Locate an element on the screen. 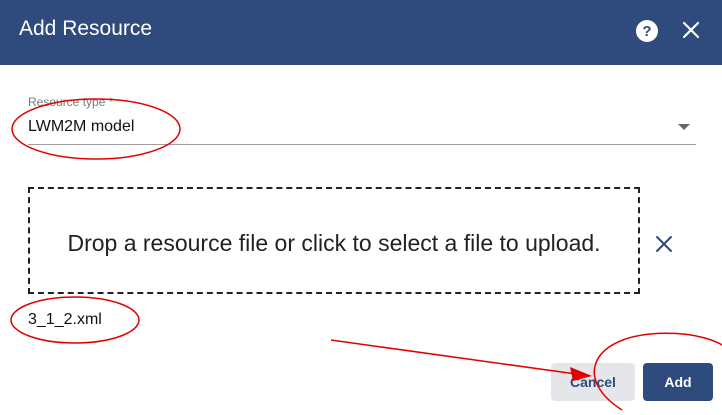 This screenshot has width=722, height=415. select-underline is located at coordinates (362, 144).